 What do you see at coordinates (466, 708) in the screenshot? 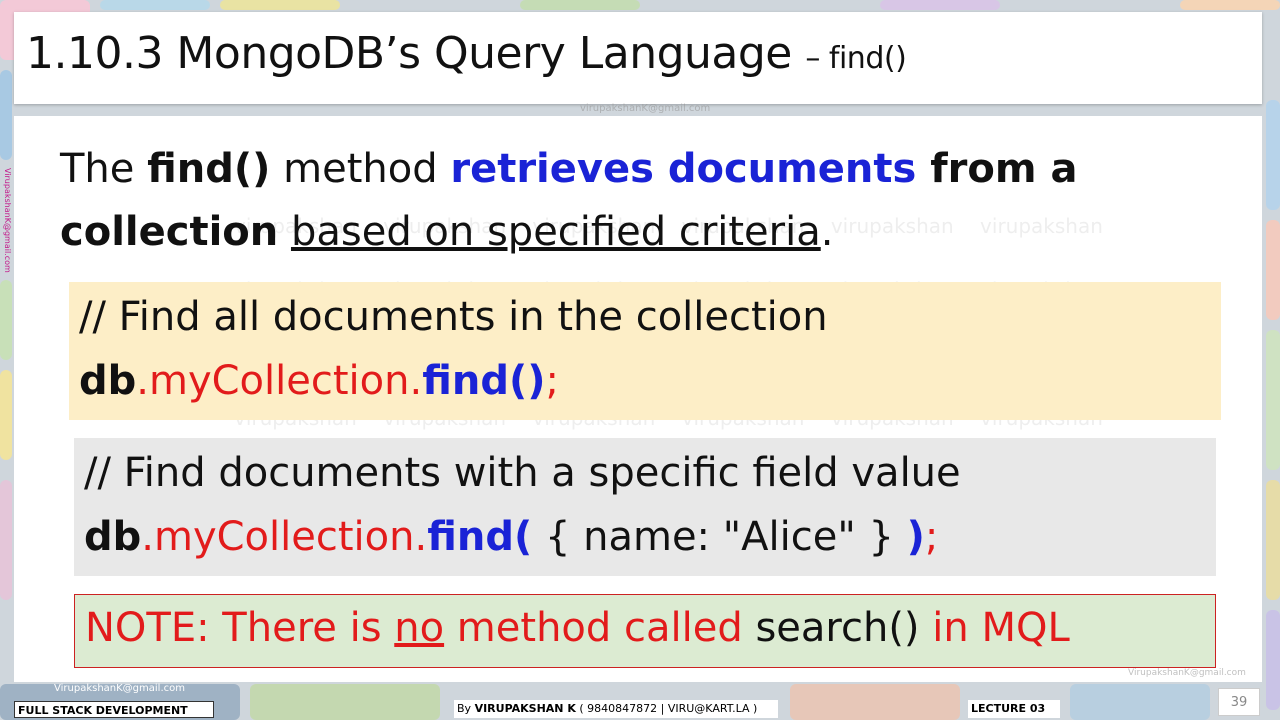
I see `footer-by: By` at bounding box center [466, 708].